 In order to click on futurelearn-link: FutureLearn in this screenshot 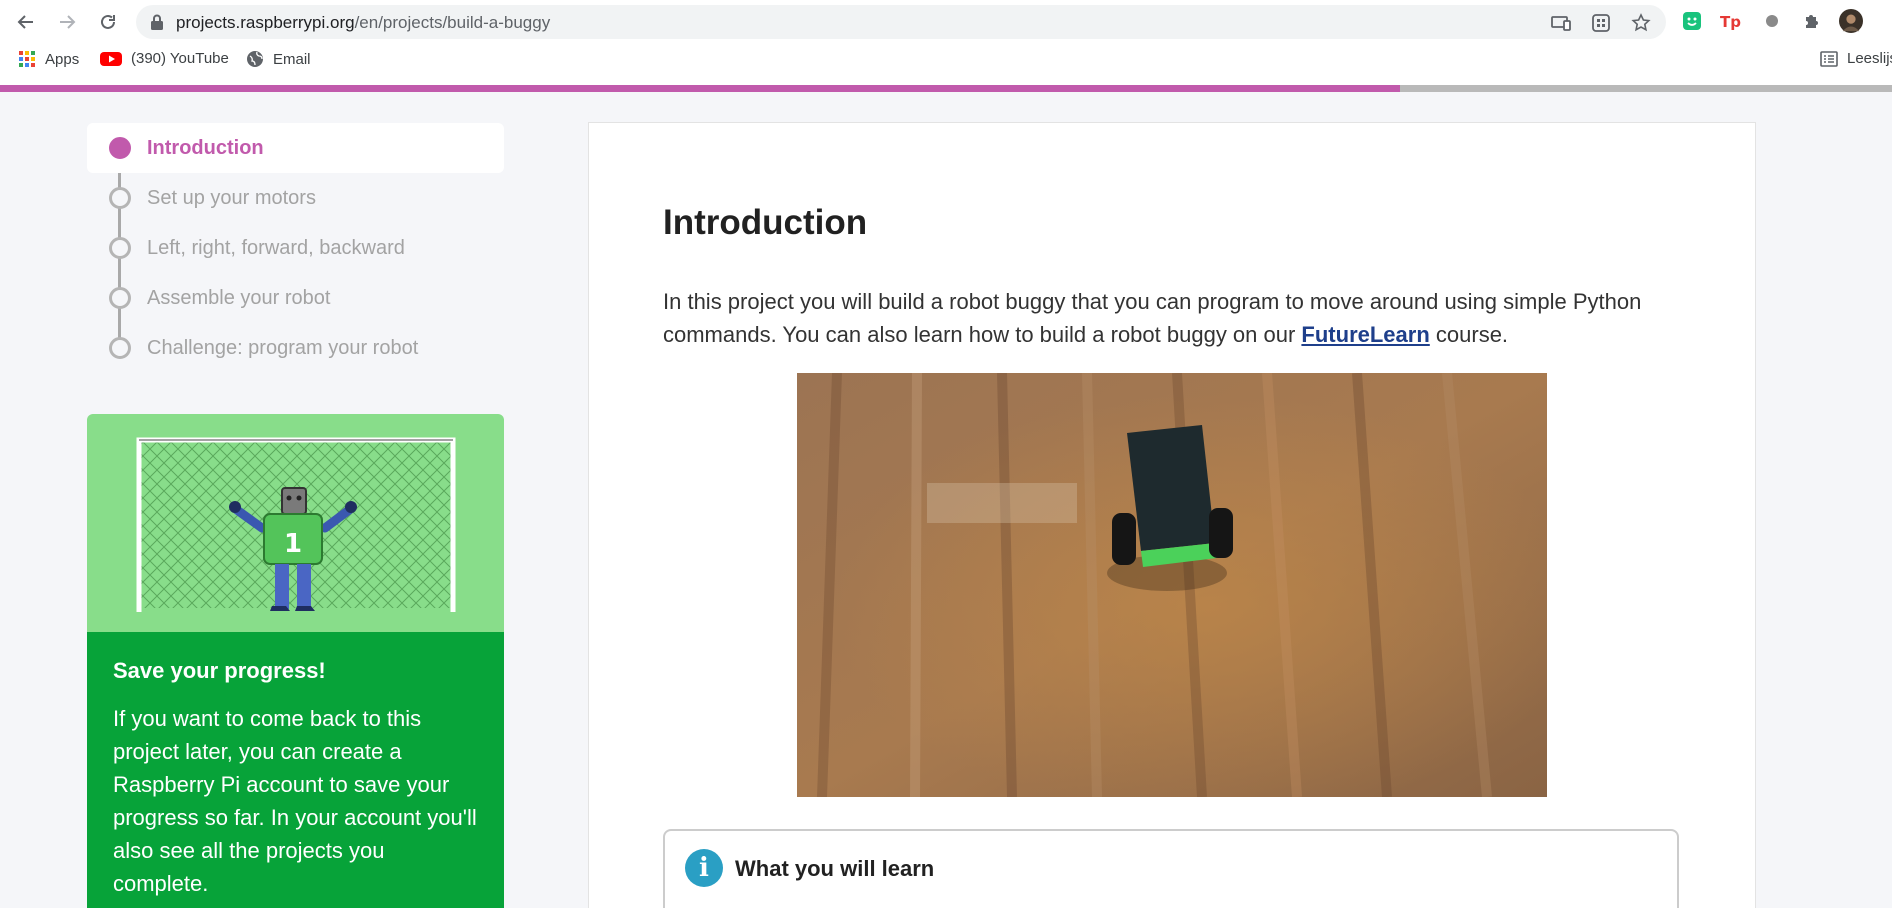, I will do `click(1365, 334)`.